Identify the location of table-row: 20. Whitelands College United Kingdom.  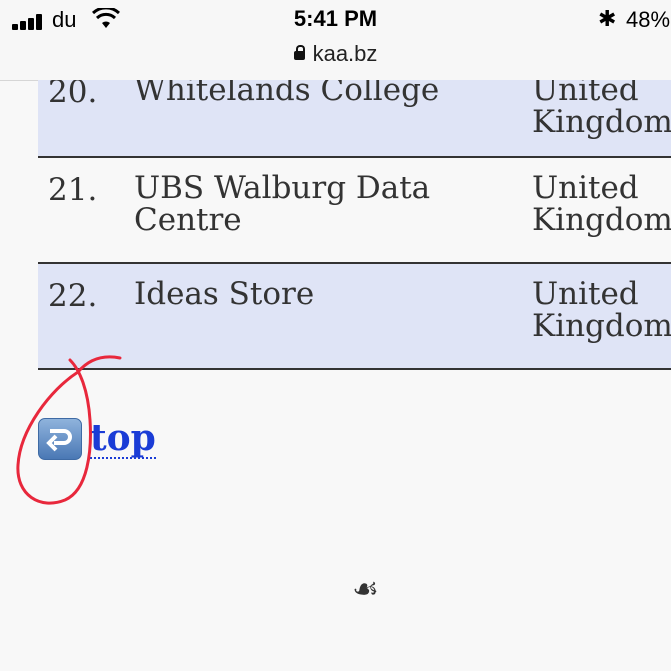
(354, 119).